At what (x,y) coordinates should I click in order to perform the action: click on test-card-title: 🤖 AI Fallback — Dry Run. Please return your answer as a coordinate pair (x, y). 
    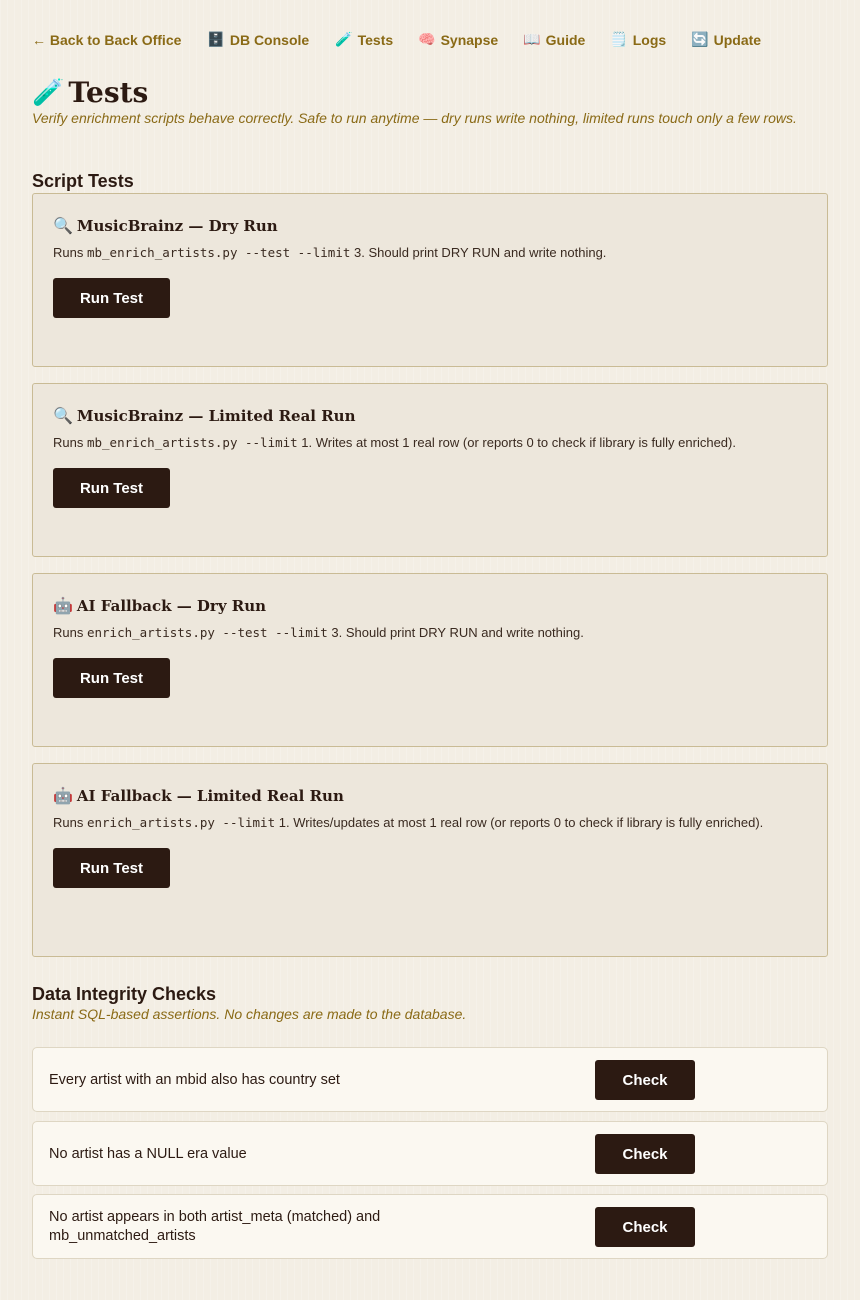
    Looking at the image, I should click on (430, 605).